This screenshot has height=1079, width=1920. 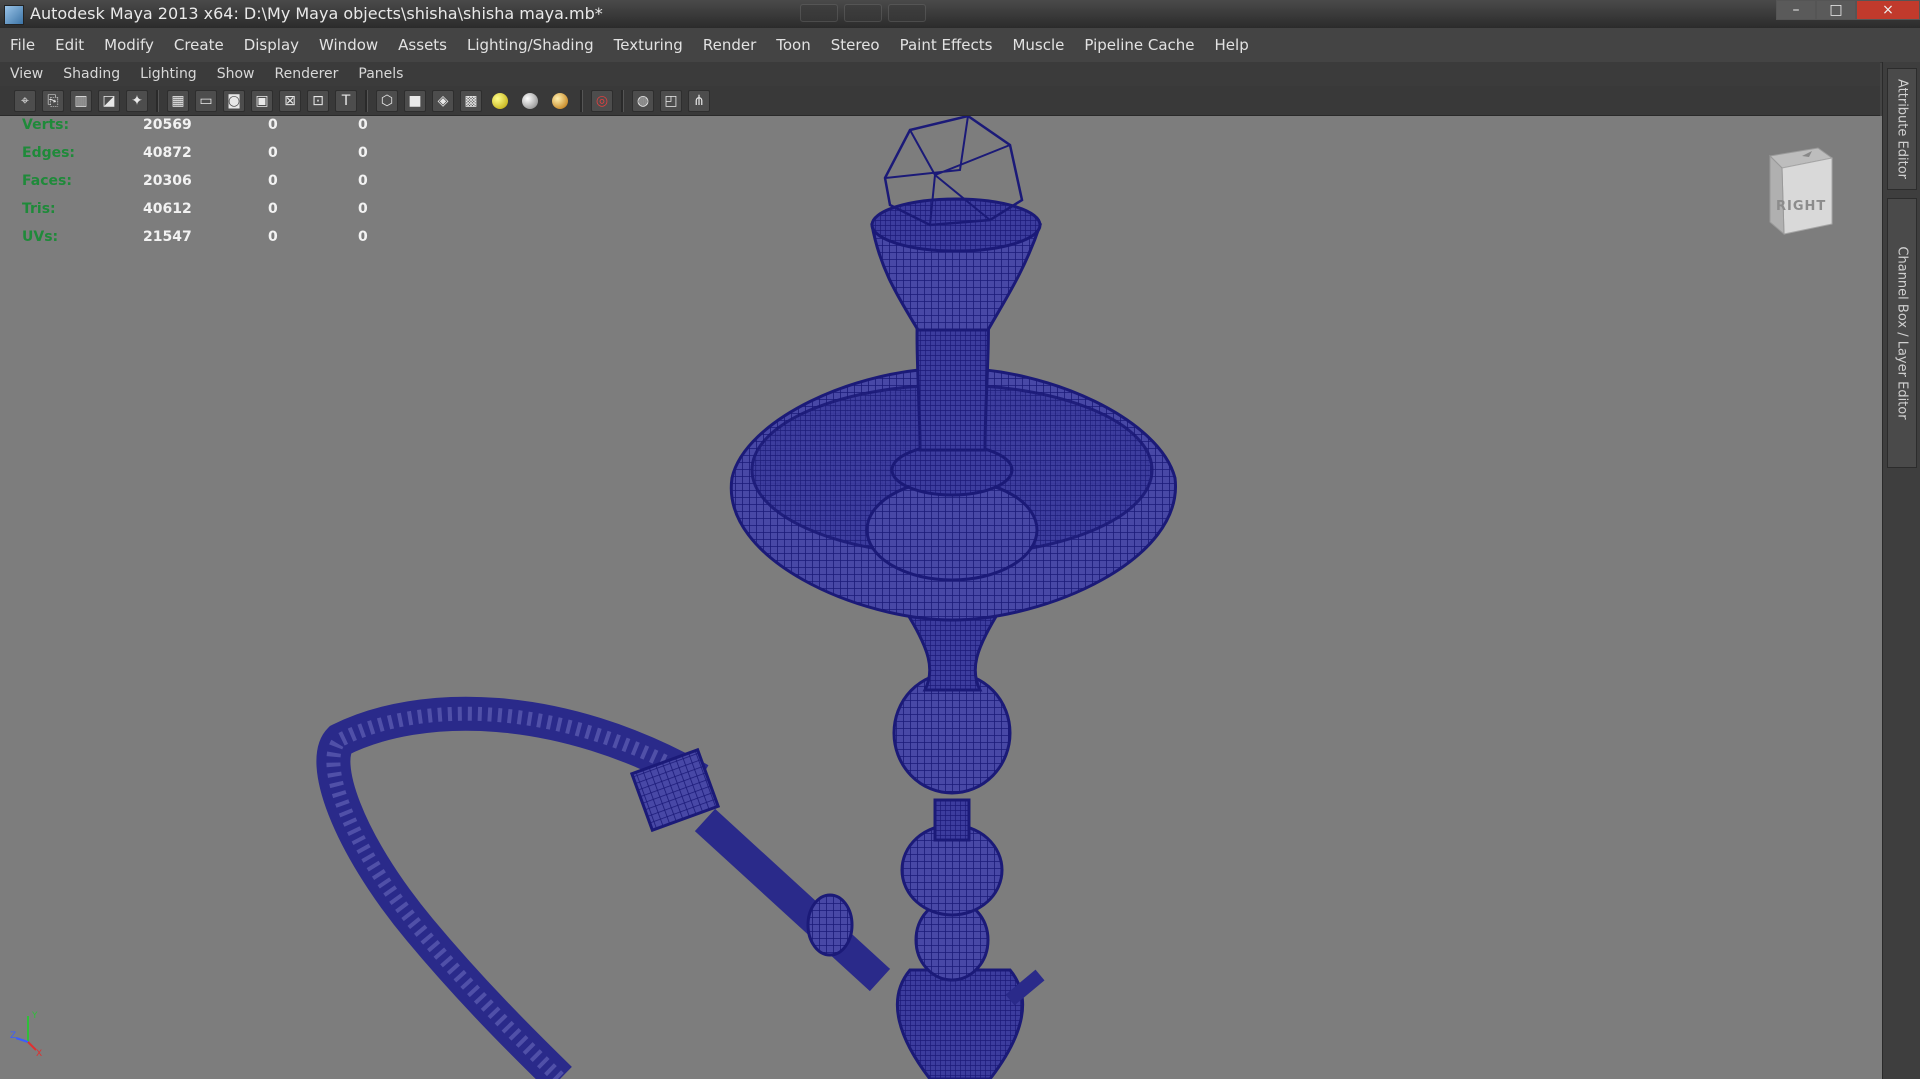 I want to click on tab-attribute-editor-label: Attribute Editor, so click(x=1902, y=129).